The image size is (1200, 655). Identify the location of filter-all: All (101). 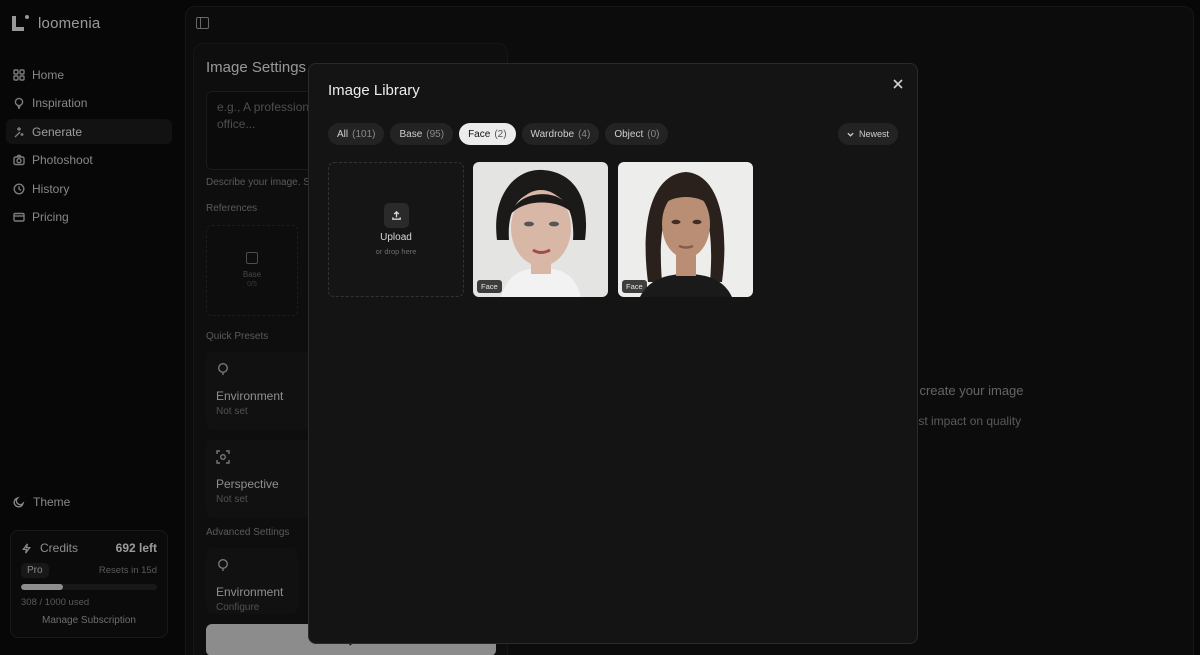
(356, 134).